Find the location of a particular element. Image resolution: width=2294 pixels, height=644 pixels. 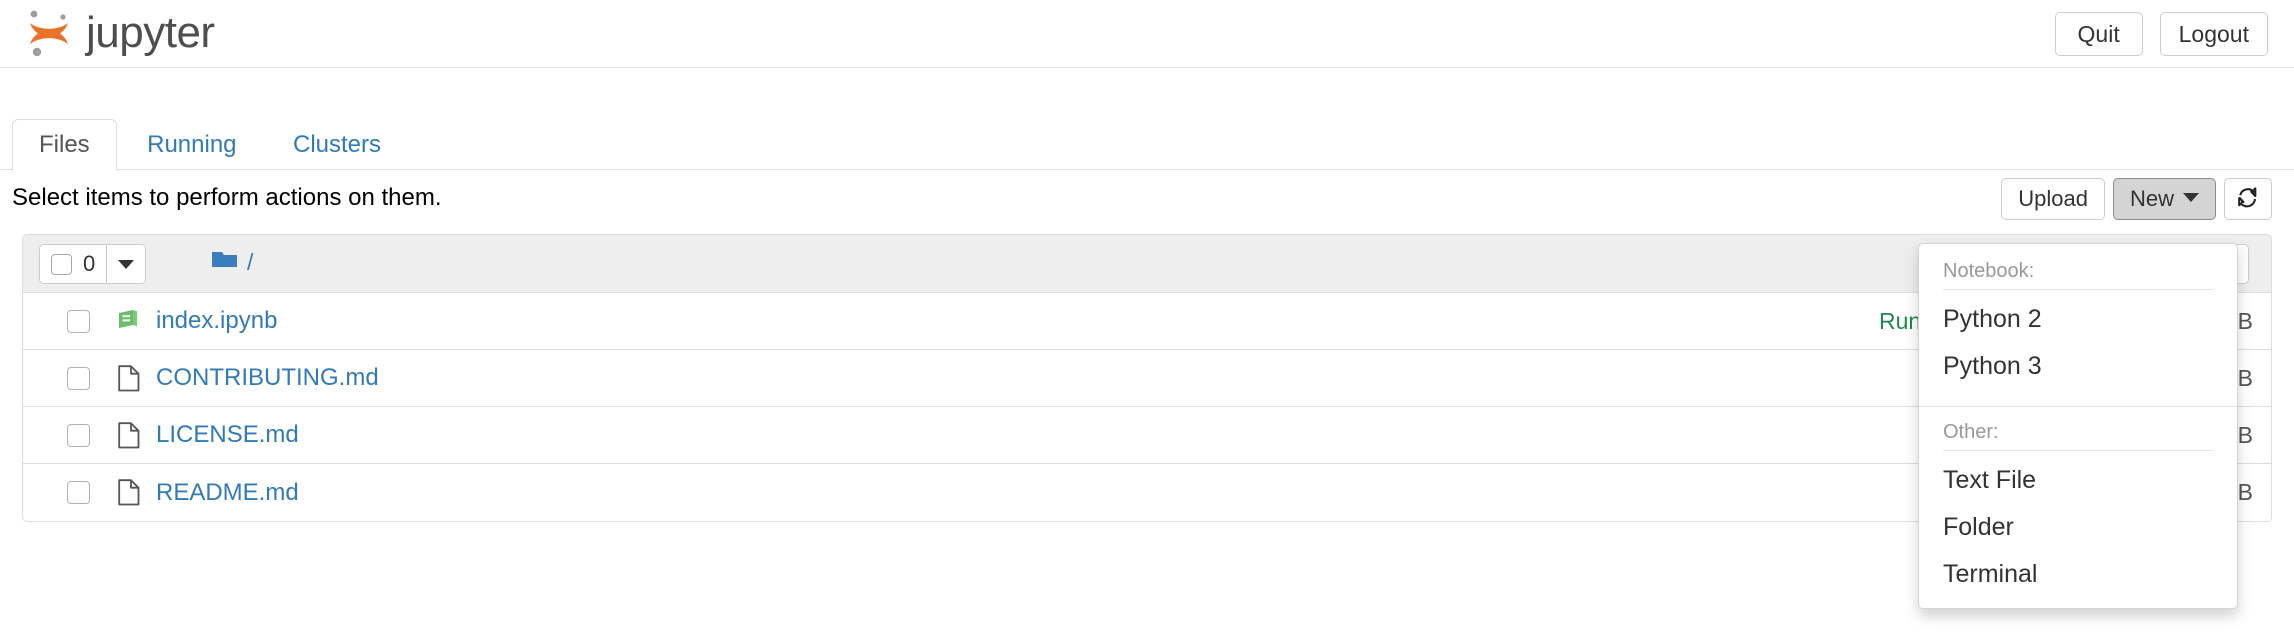

select-all-checkbox-segment: 0 is located at coordinates (73, 264).